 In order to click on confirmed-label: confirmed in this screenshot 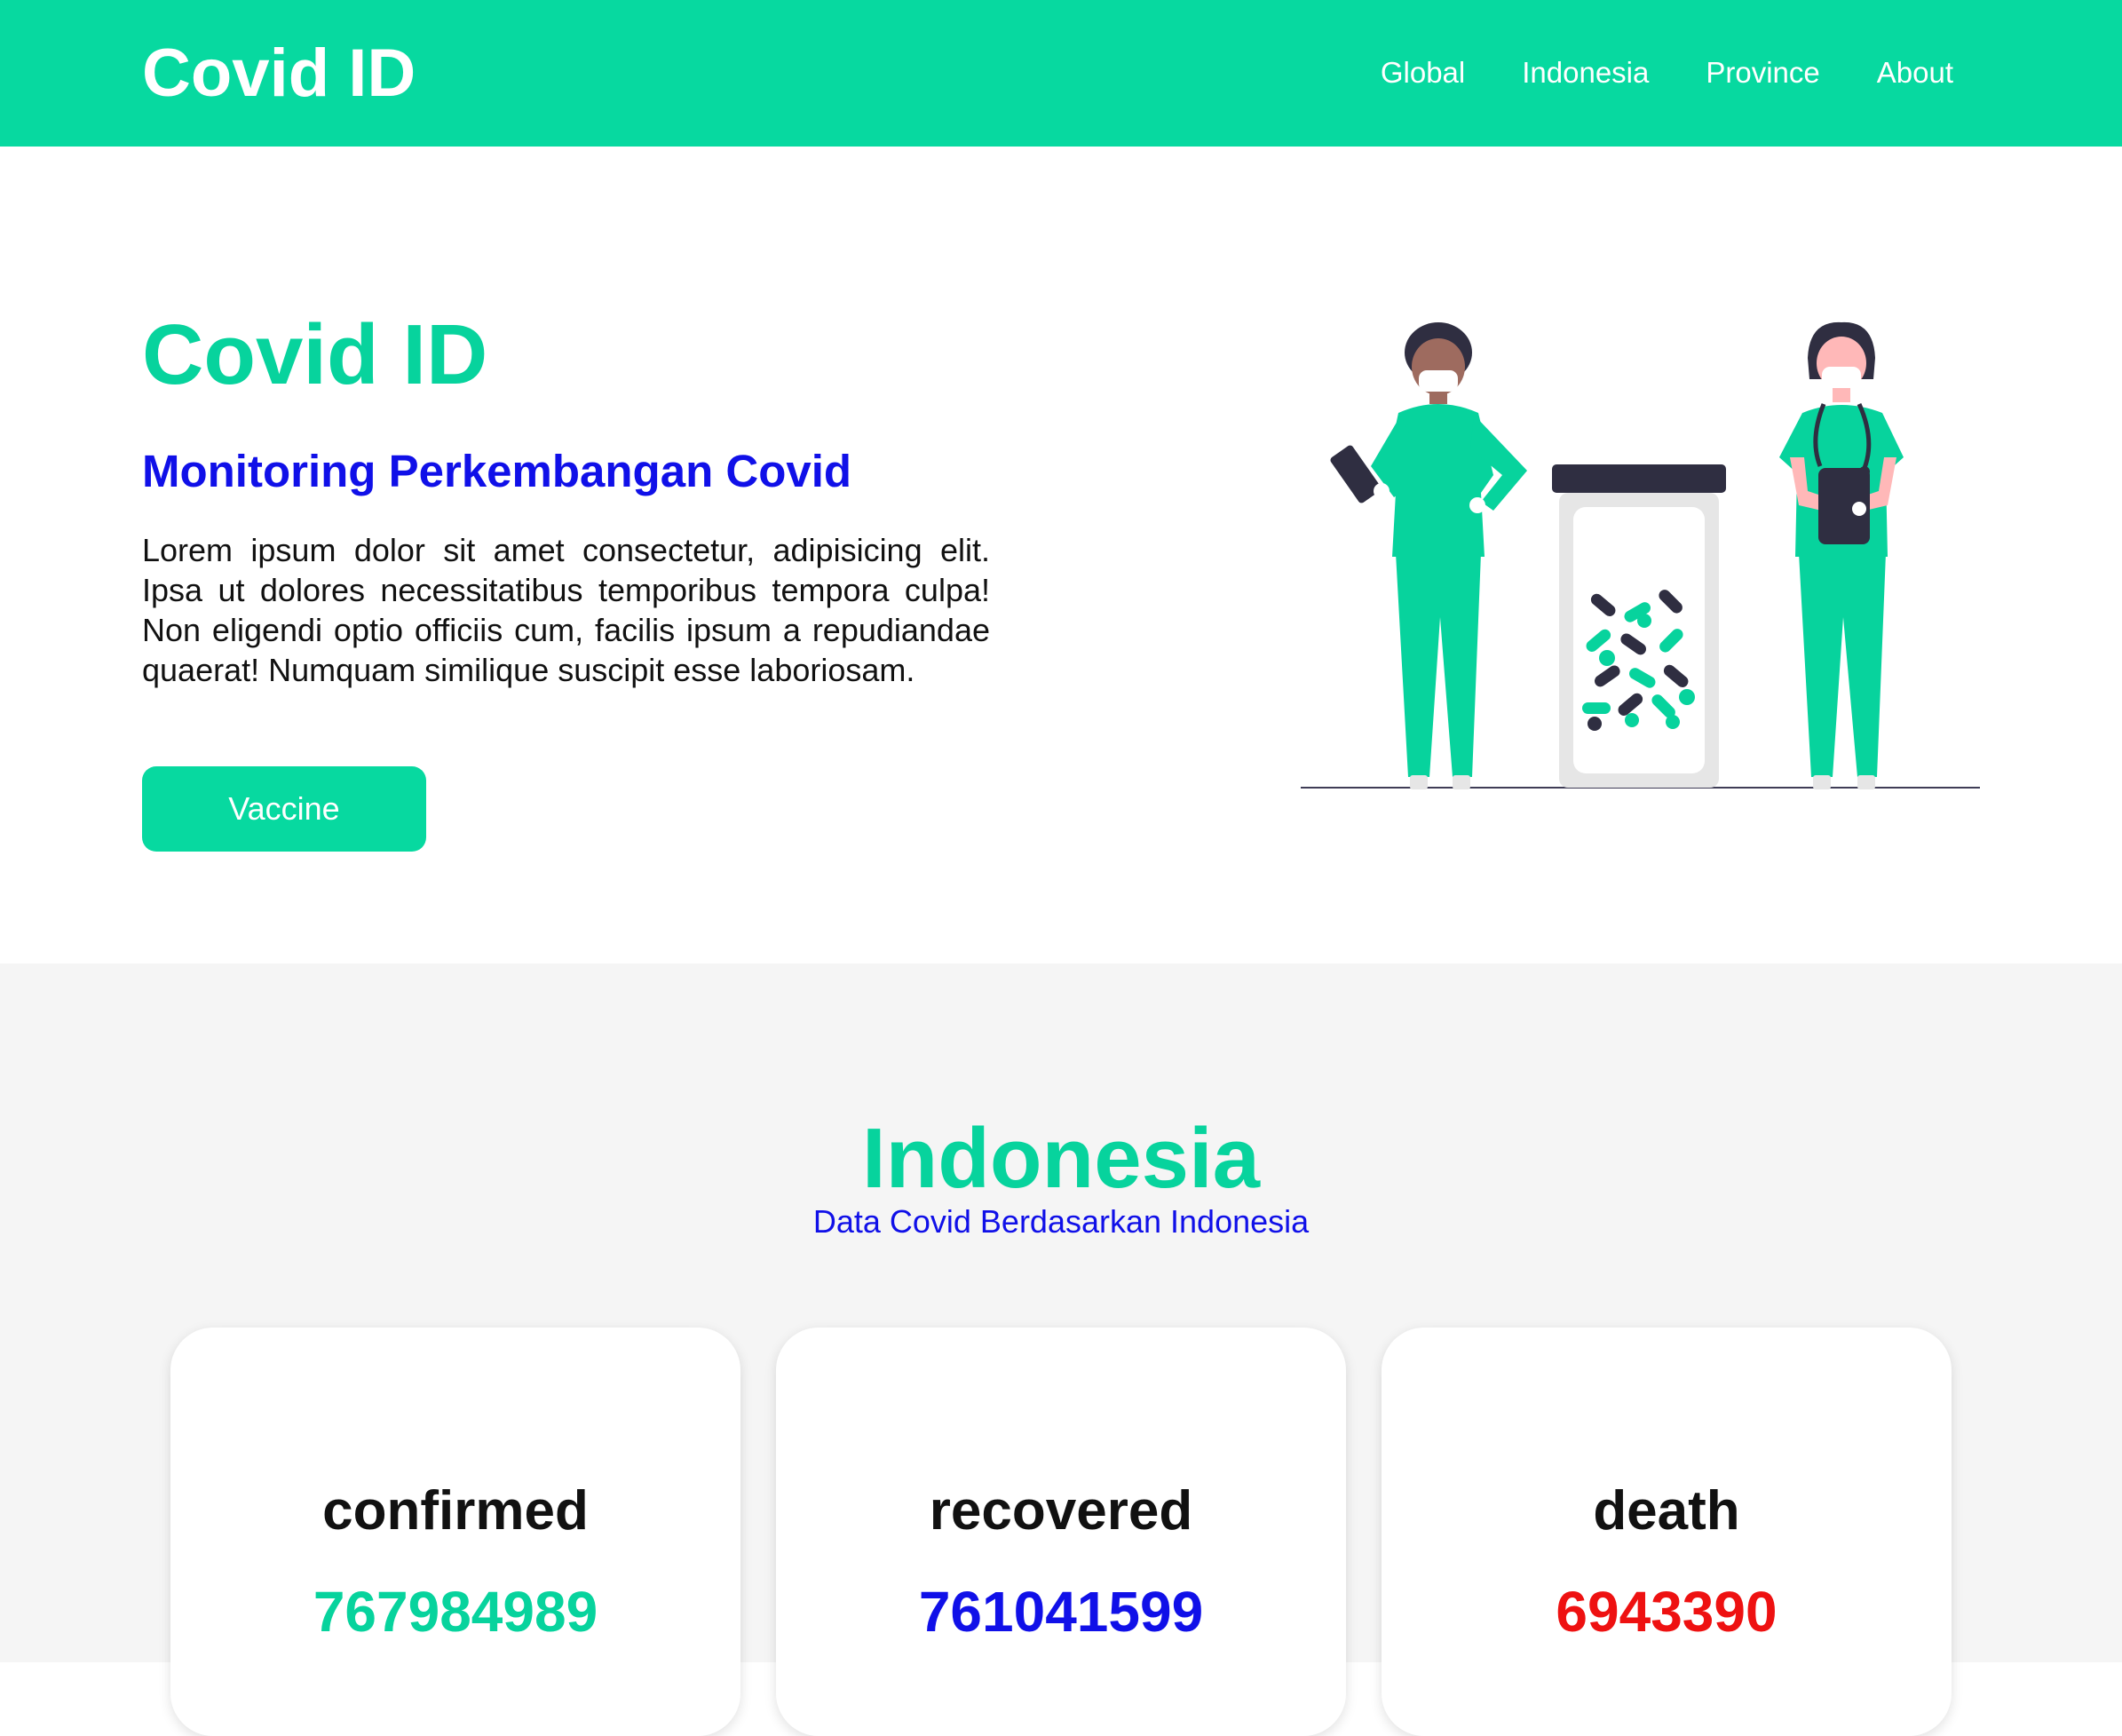, I will do `click(455, 1511)`.